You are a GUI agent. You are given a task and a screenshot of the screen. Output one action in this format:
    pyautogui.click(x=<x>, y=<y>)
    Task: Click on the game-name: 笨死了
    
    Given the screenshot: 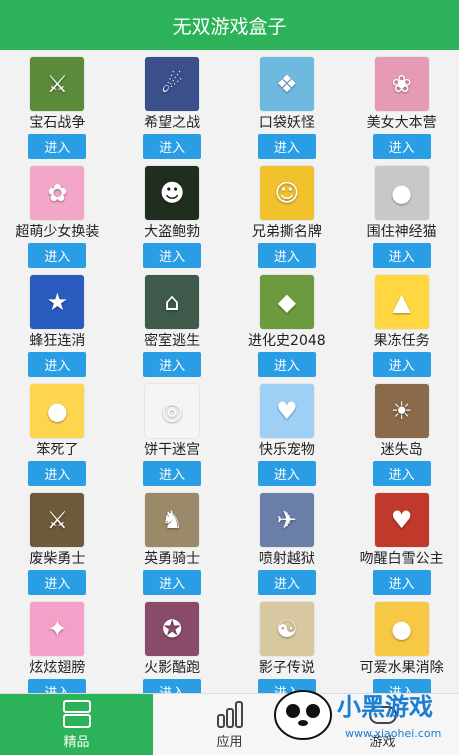 What is the action you would take?
    pyautogui.click(x=57, y=450)
    